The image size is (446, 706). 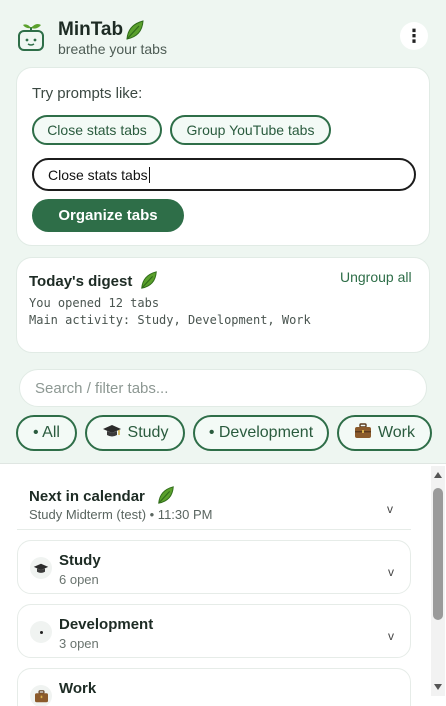 I want to click on suggestion-label: Close stats tabs, so click(x=97, y=130).